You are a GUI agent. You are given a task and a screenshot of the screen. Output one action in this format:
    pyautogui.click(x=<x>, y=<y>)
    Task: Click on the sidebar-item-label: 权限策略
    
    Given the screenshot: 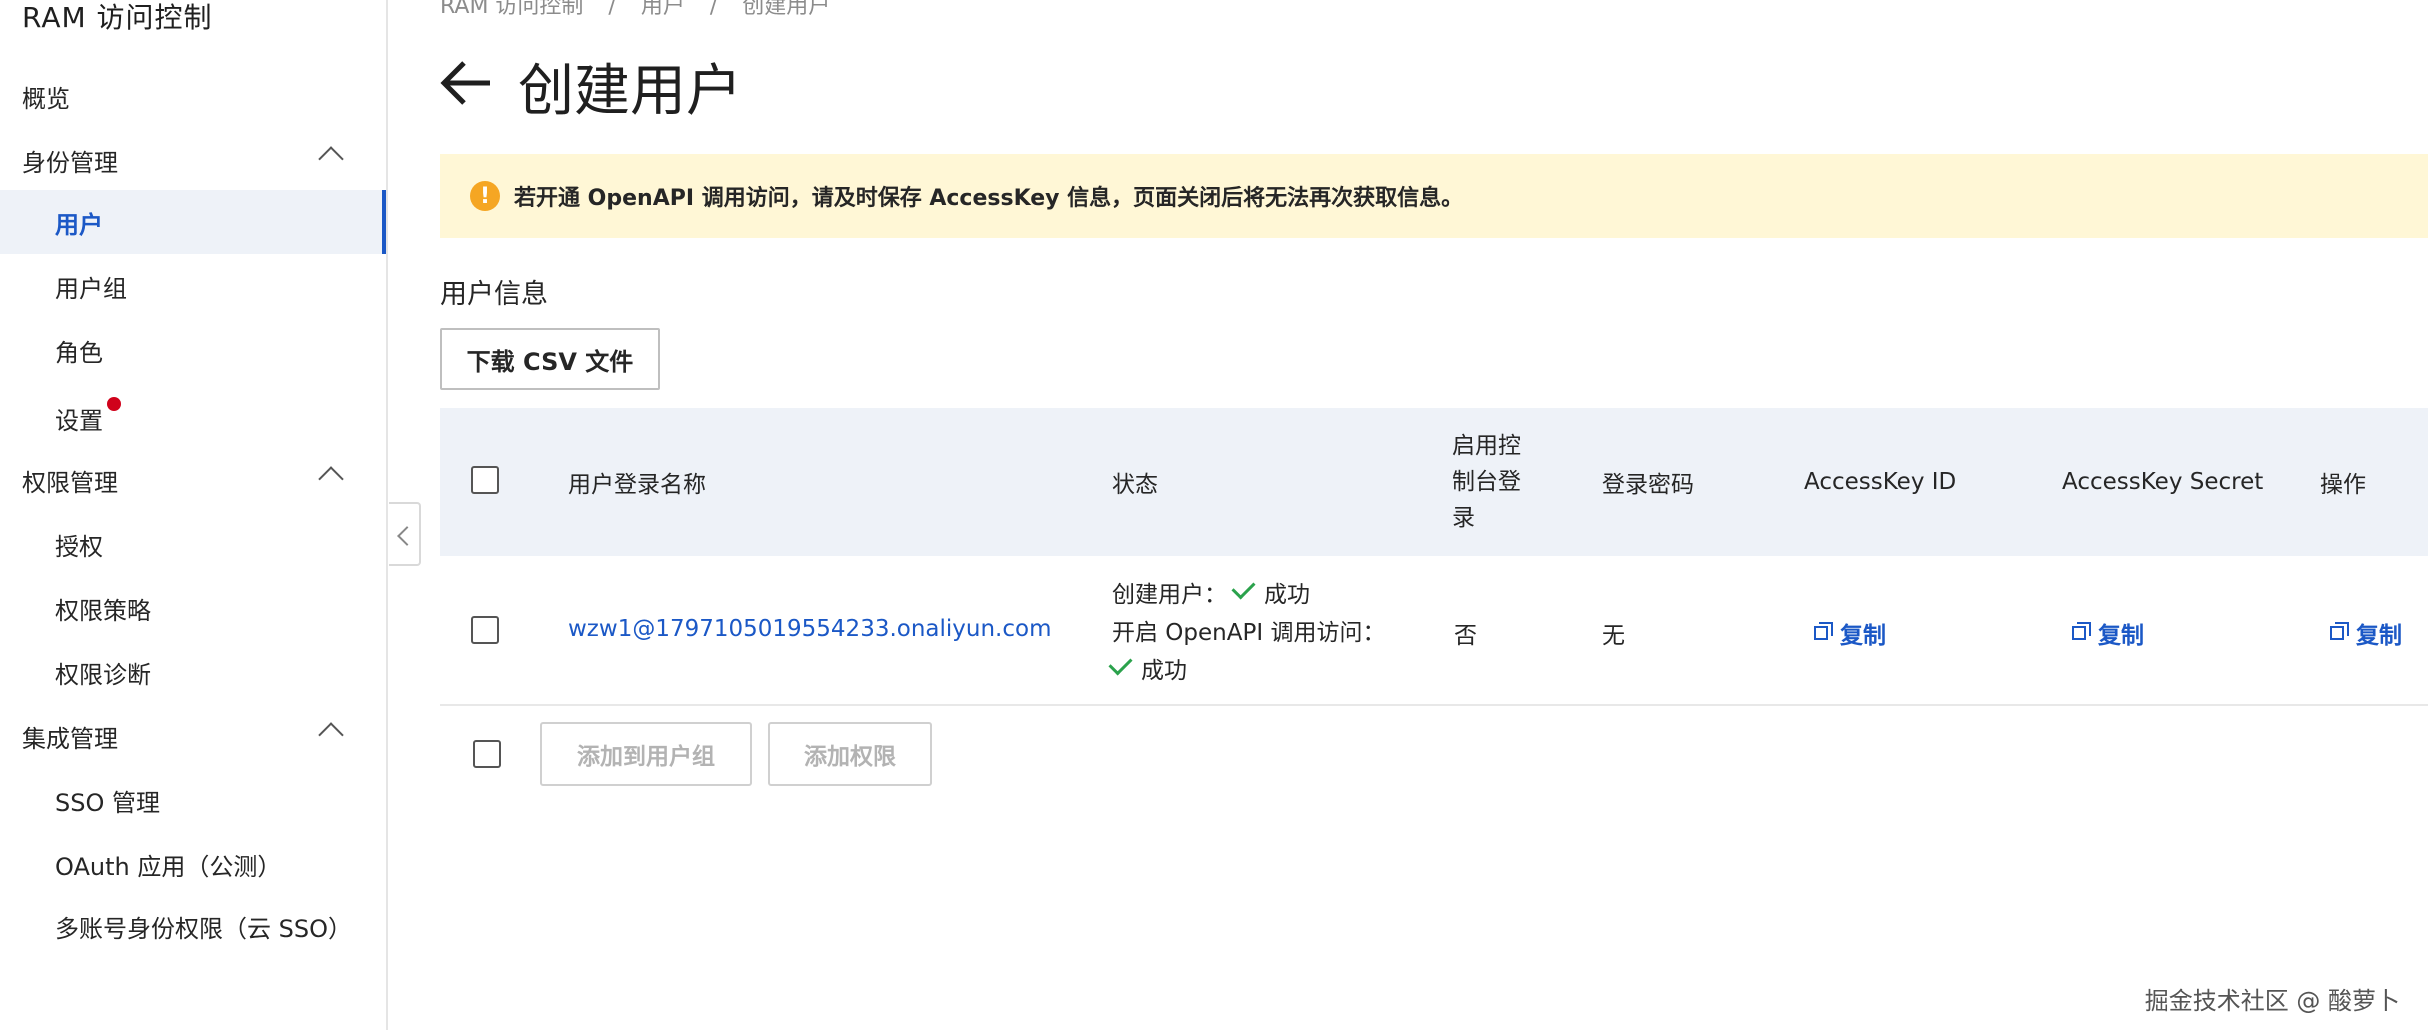 What is the action you would take?
    pyautogui.click(x=103, y=610)
    